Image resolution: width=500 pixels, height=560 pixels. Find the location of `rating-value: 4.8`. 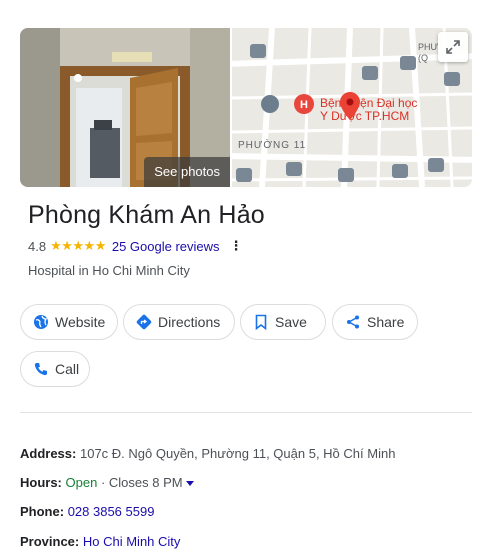

rating-value: 4.8 is located at coordinates (37, 246).